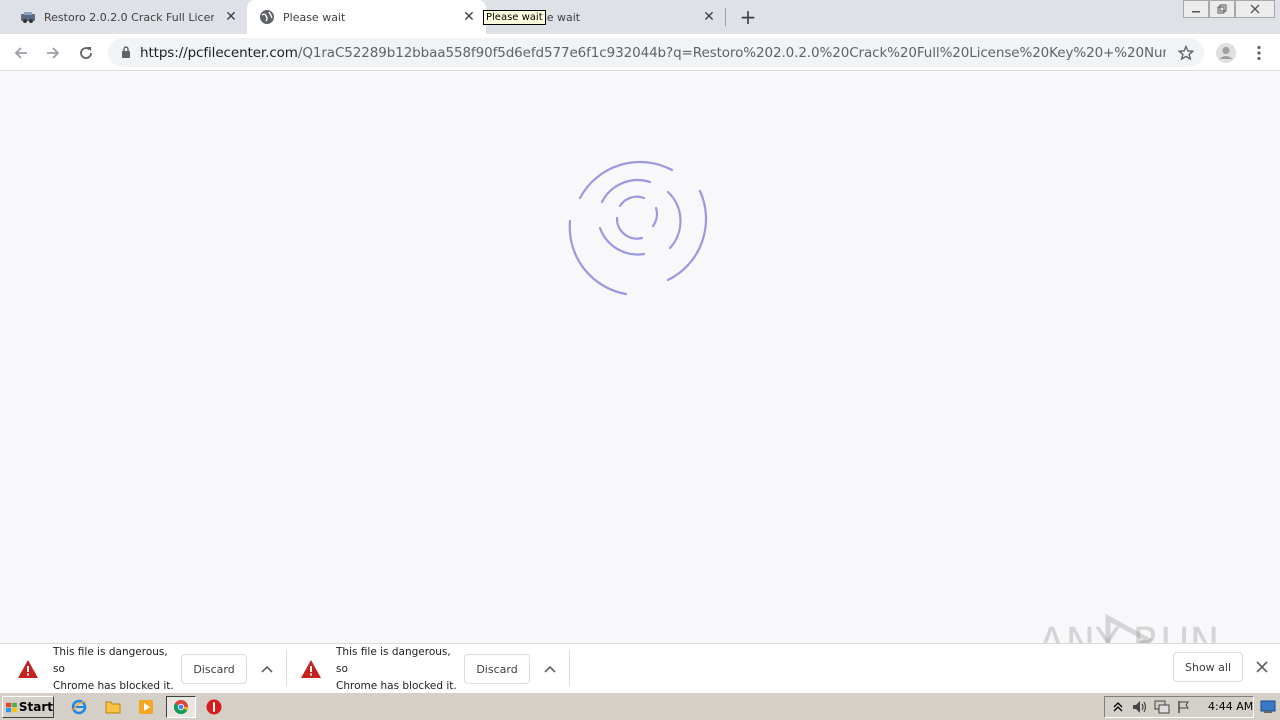 This screenshot has height=720, width=1280. I want to click on tab-title: Please wait, so click(314, 17).